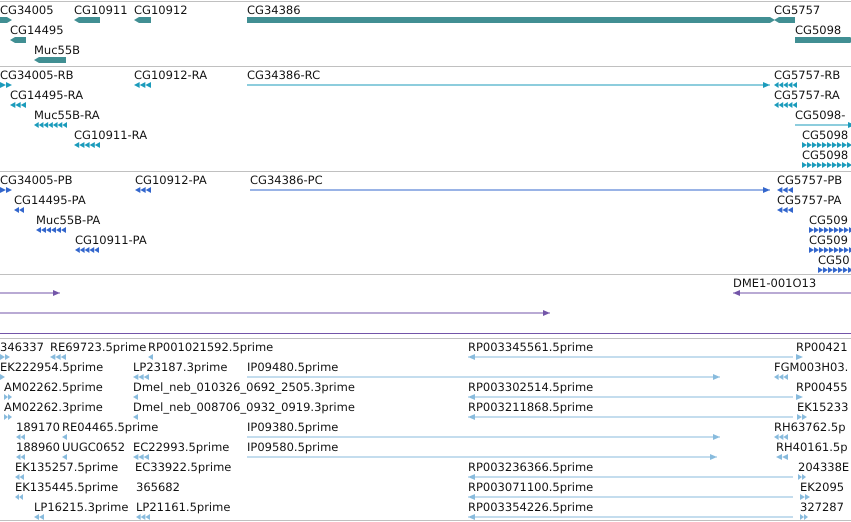 Image resolution: width=851 pixels, height=522 pixels. What do you see at coordinates (274, 10) in the screenshot?
I see `feature-label: CG34386` at bounding box center [274, 10].